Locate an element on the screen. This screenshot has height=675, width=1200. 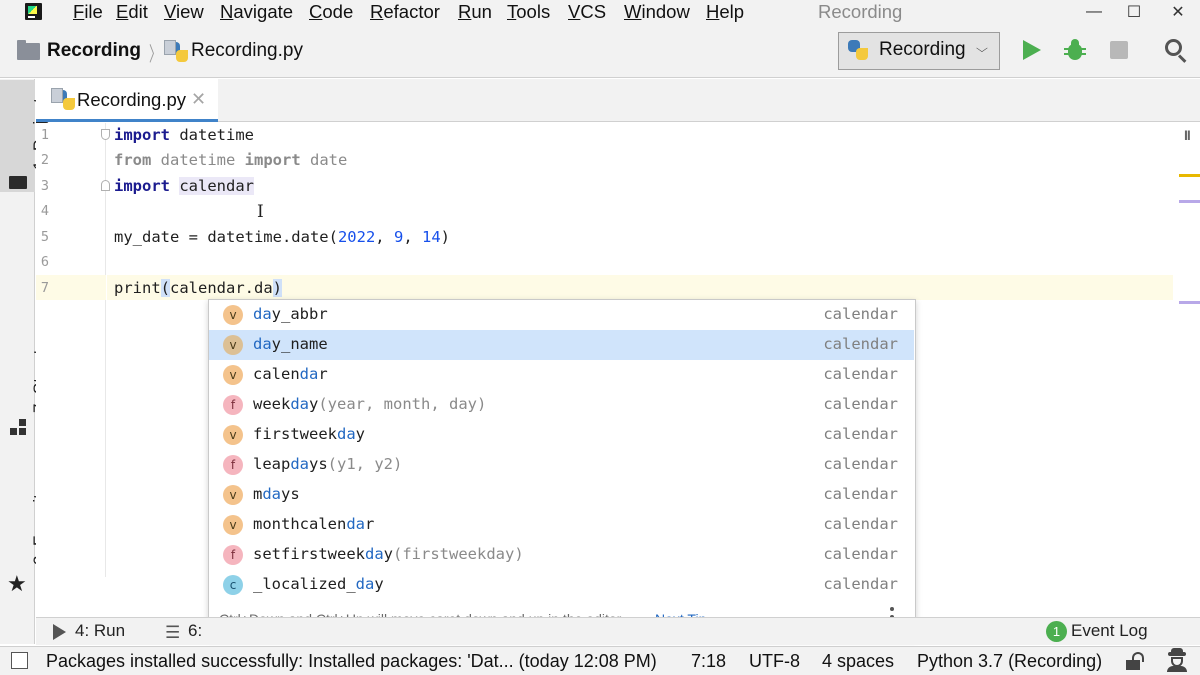
folder-icon is located at coordinates (28, 50).